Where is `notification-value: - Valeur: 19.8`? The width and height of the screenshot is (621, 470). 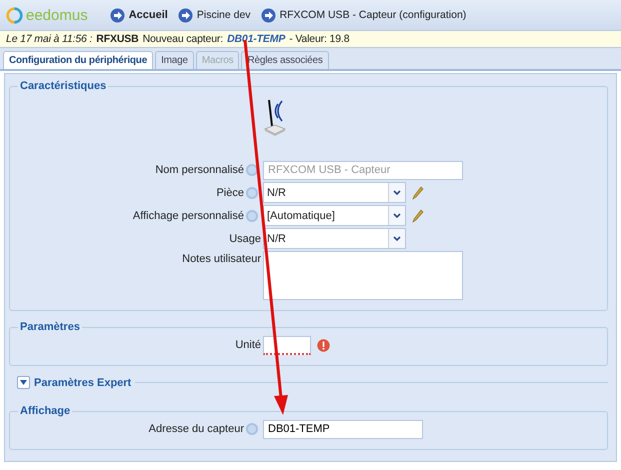
notification-value: - Valeur: 19.8 is located at coordinates (319, 39).